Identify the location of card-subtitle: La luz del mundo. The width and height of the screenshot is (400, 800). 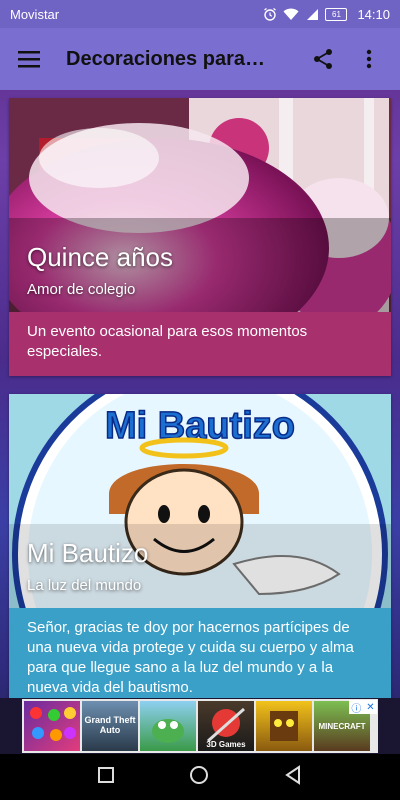
(84, 585).